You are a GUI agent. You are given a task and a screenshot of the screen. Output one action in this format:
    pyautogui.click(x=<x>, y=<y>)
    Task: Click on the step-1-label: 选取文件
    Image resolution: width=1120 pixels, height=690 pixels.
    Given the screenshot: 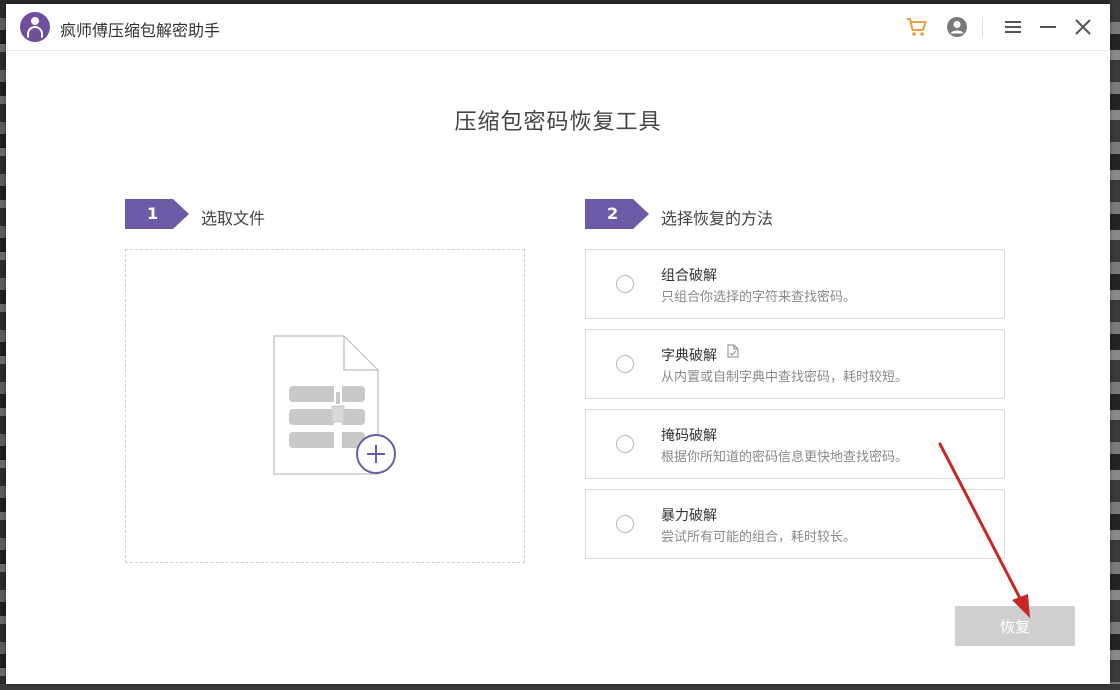 What is the action you would take?
    pyautogui.click(x=233, y=218)
    